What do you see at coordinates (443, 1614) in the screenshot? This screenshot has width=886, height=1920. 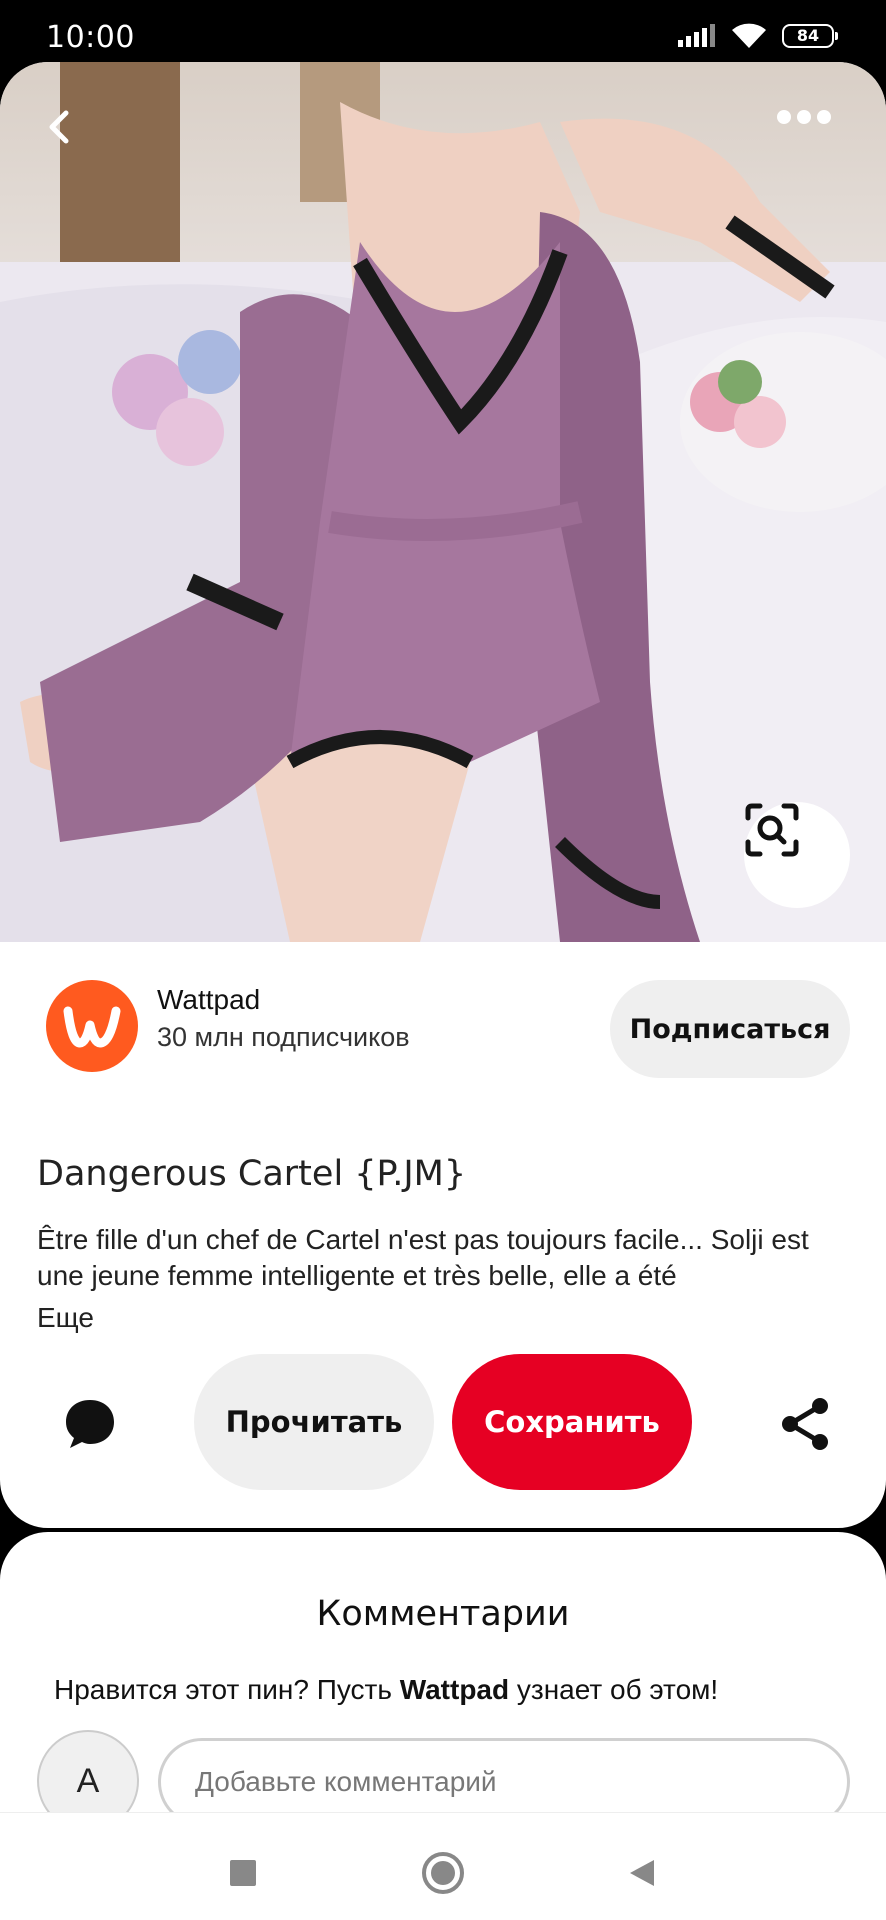 I see `comments-title: Комментарии` at bounding box center [443, 1614].